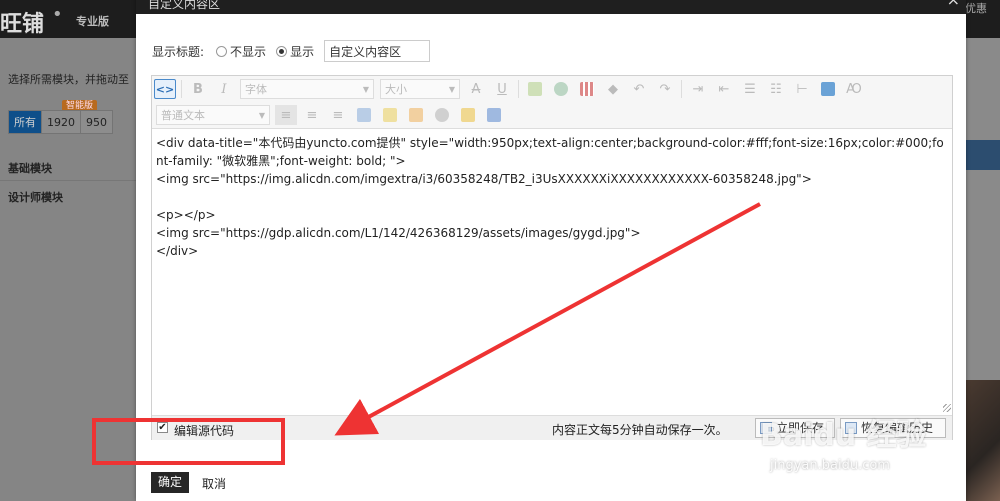  What do you see at coordinates (214, 483) in the screenshot?
I see `cancel-button: 取消` at bounding box center [214, 483].